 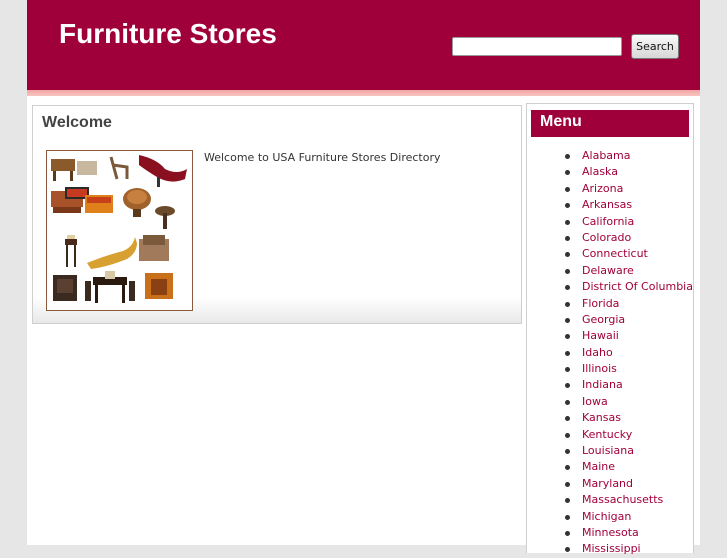 I want to click on header-stripe, so click(x=363, y=93).